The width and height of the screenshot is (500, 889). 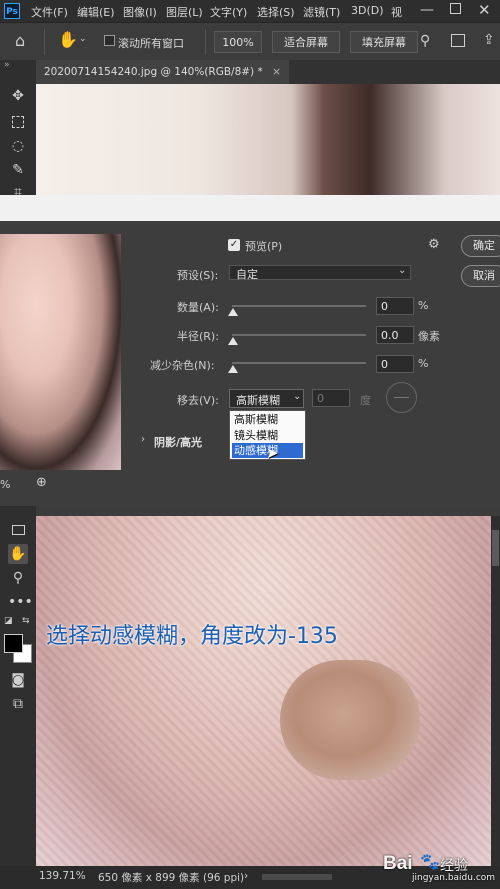 What do you see at coordinates (458, 40) in the screenshot?
I see `workspace-icon` at bounding box center [458, 40].